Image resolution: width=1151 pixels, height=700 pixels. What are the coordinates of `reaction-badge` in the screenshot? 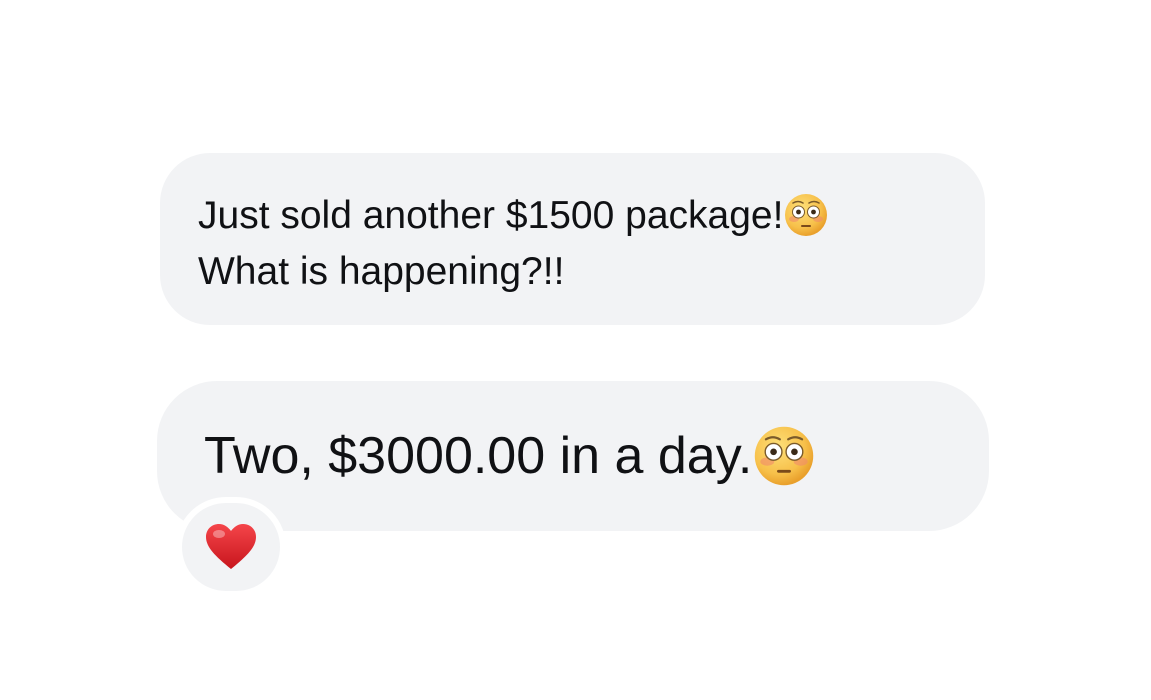 It's located at (231, 547).